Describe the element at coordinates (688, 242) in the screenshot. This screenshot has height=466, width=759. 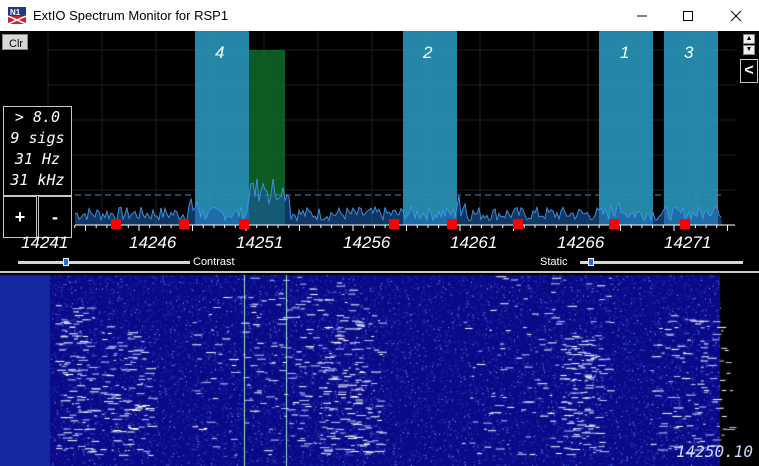
I see `freq-tick-label: 14271` at that location.